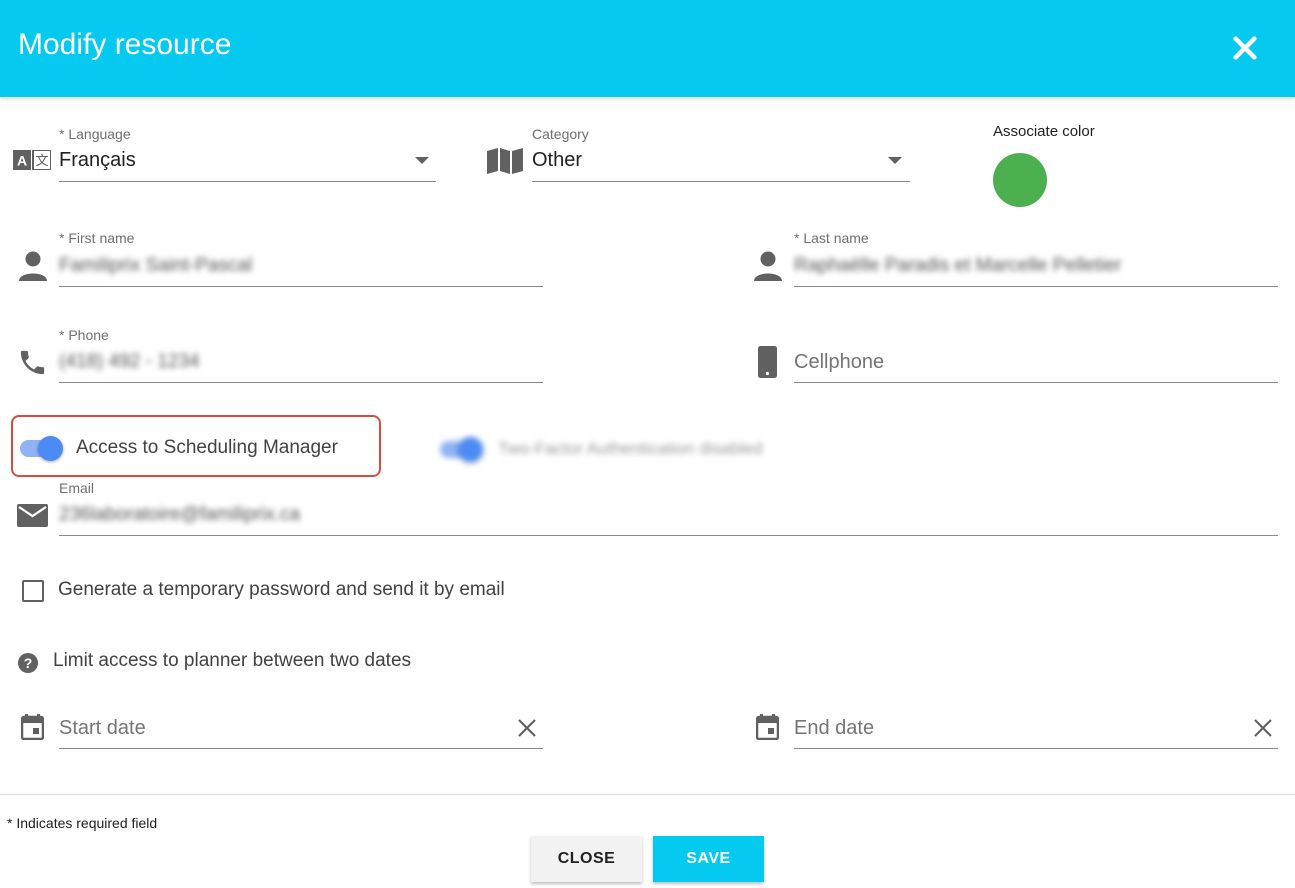 The width and height of the screenshot is (1295, 888). Describe the element at coordinates (1245, 48) in the screenshot. I see `close-icon` at that location.